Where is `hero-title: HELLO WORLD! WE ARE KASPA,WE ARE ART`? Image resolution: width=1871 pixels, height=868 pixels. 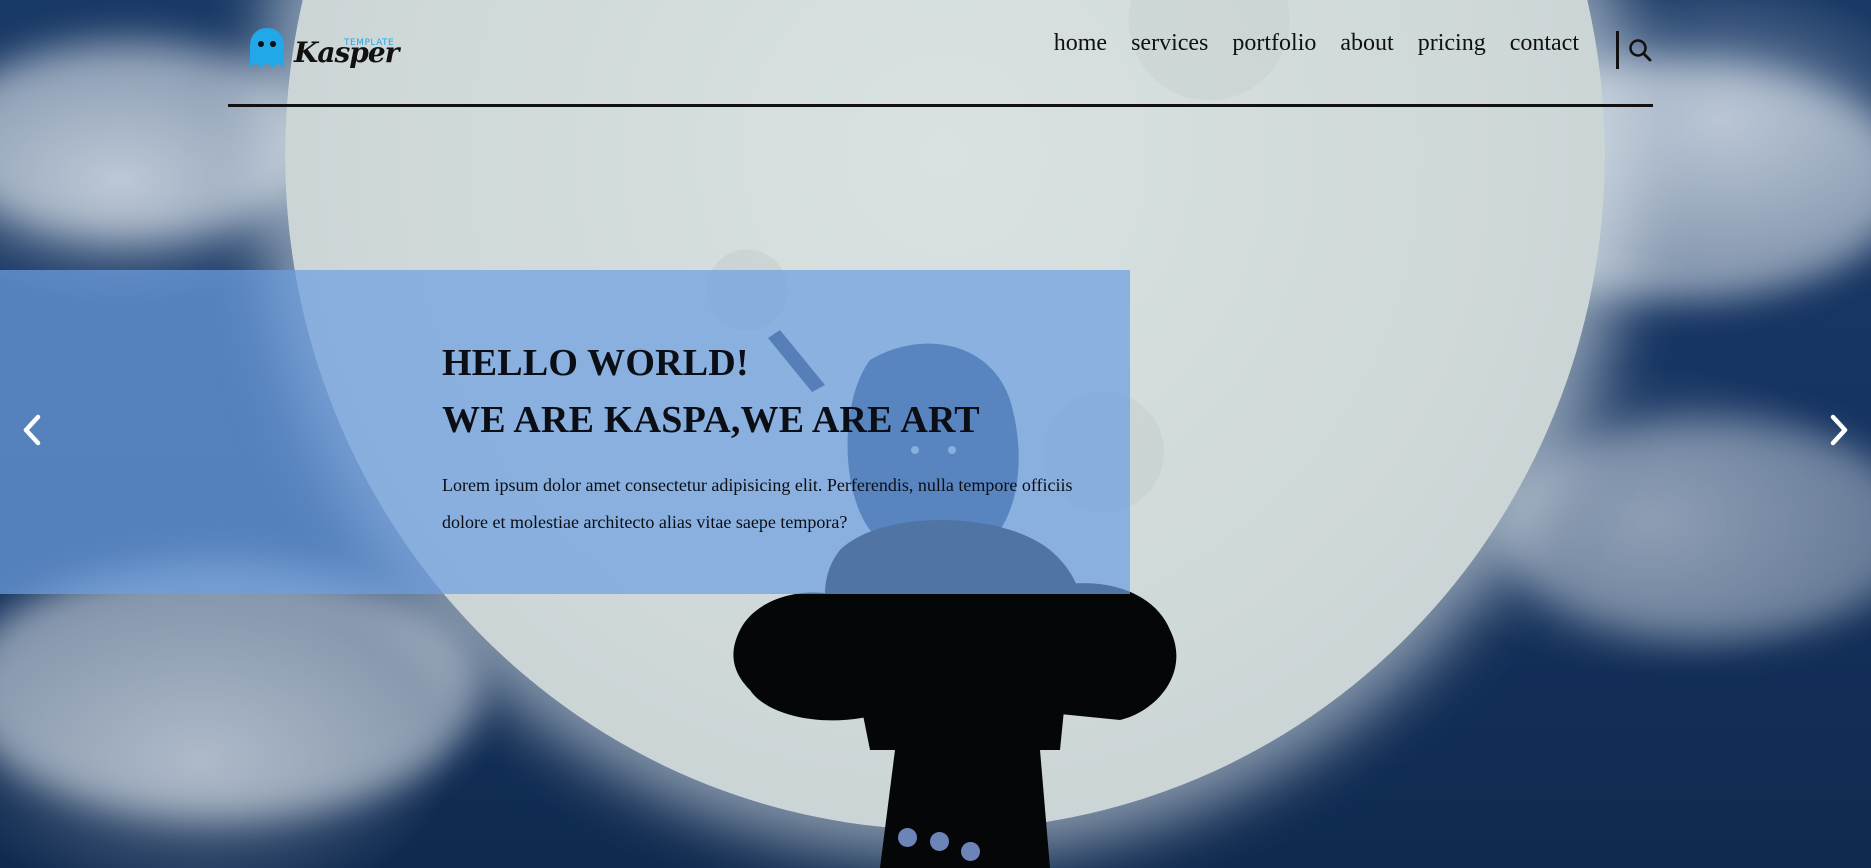 hero-title: HELLO WORLD! WE ARE KASPA,WE ARE ART is located at coordinates (772, 392).